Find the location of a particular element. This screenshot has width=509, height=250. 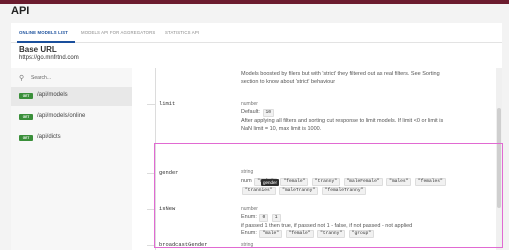

sidebar-item-label: /api/models is located at coordinates (52, 95).